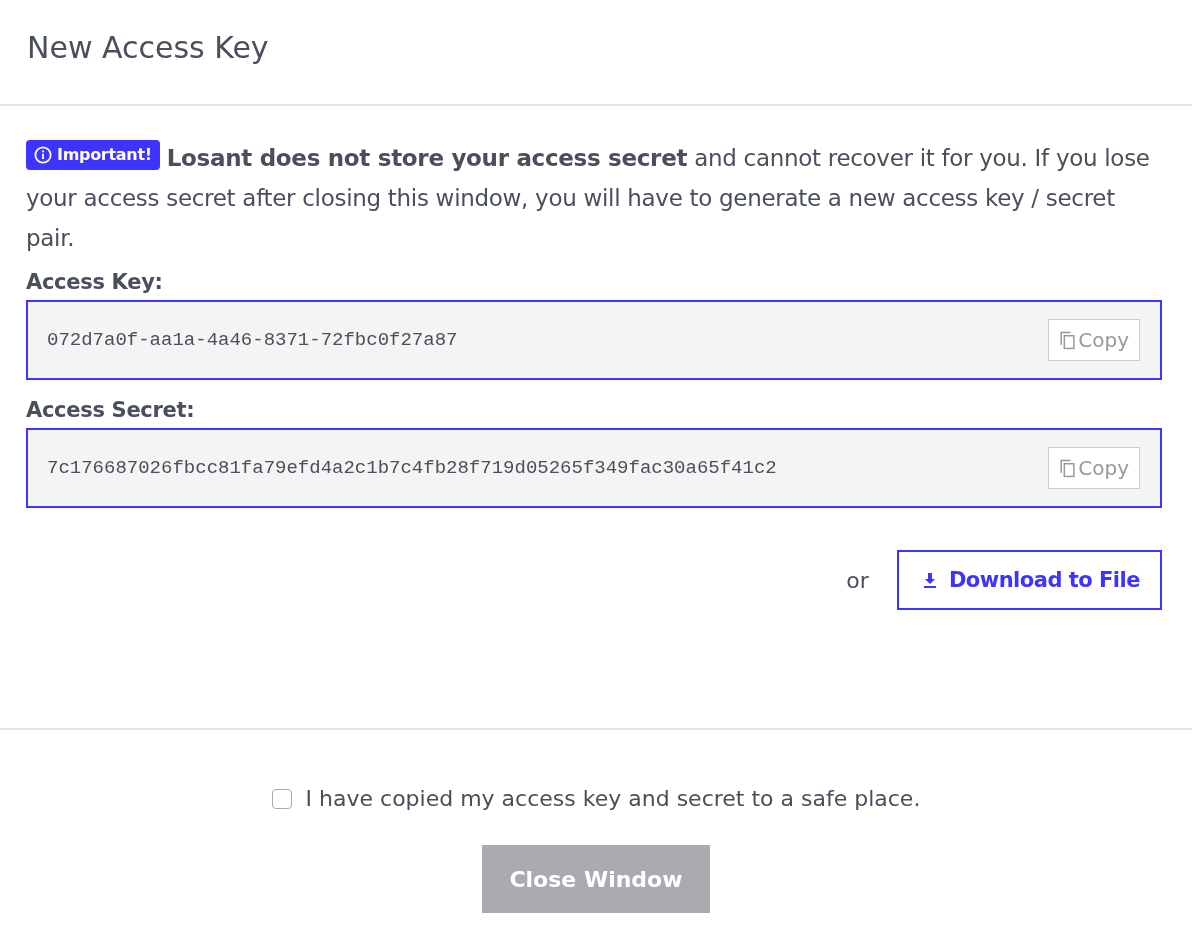 The width and height of the screenshot is (1192, 948). What do you see at coordinates (281, 798) in the screenshot?
I see `checkbox` at bounding box center [281, 798].